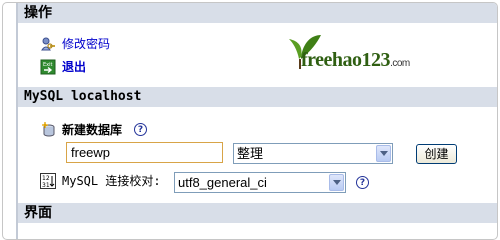  I want to click on interface-header: 界面, so click(256, 213).